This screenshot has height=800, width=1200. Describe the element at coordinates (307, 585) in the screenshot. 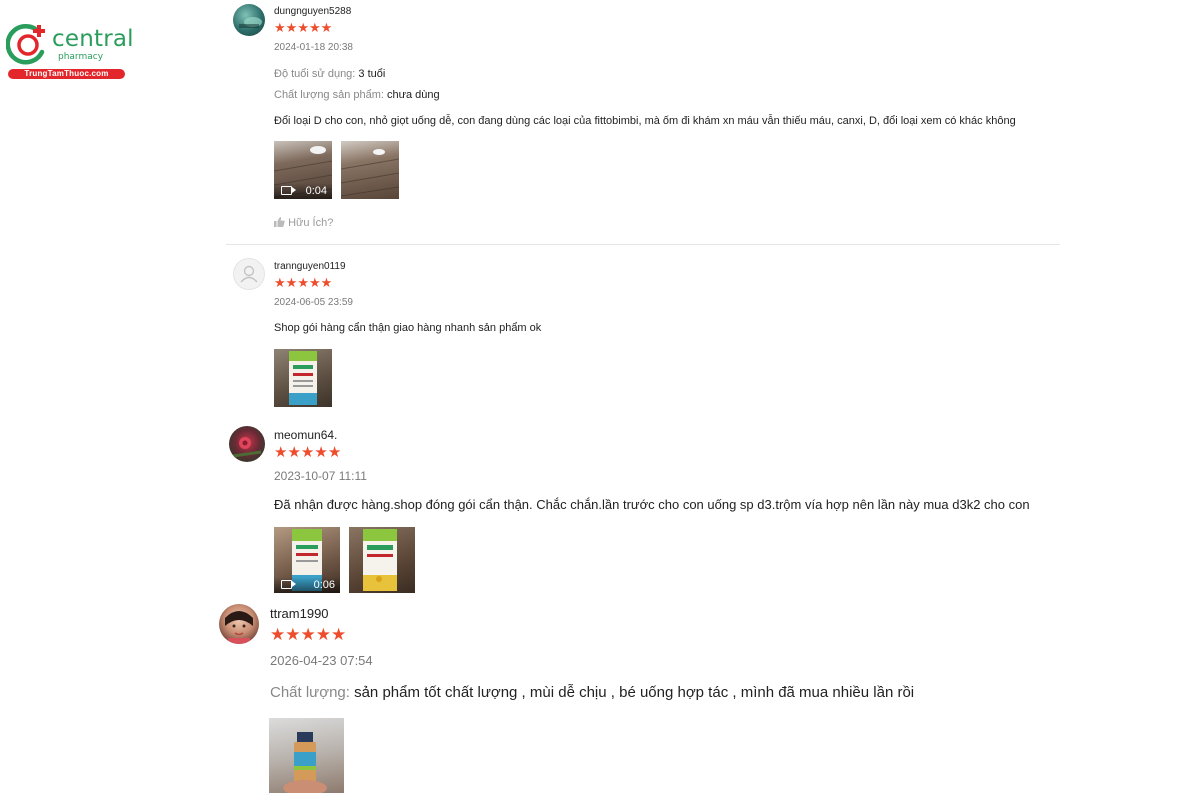

I see `video-overlay: 0:06` at that location.